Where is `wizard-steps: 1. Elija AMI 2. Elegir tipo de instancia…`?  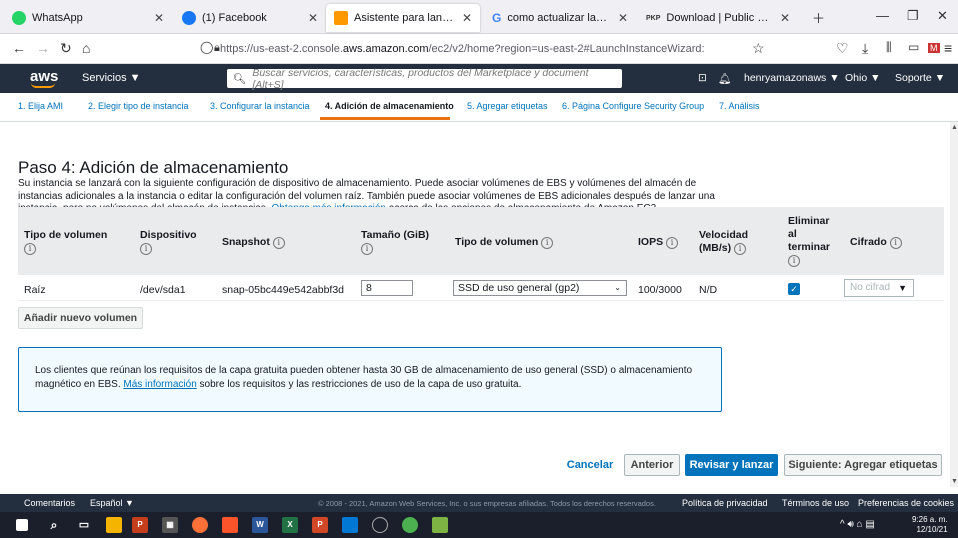 wizard-steps: 1. Elija AMI 2. Elegir tipo de instancia… is located at coordinates (479, 107).